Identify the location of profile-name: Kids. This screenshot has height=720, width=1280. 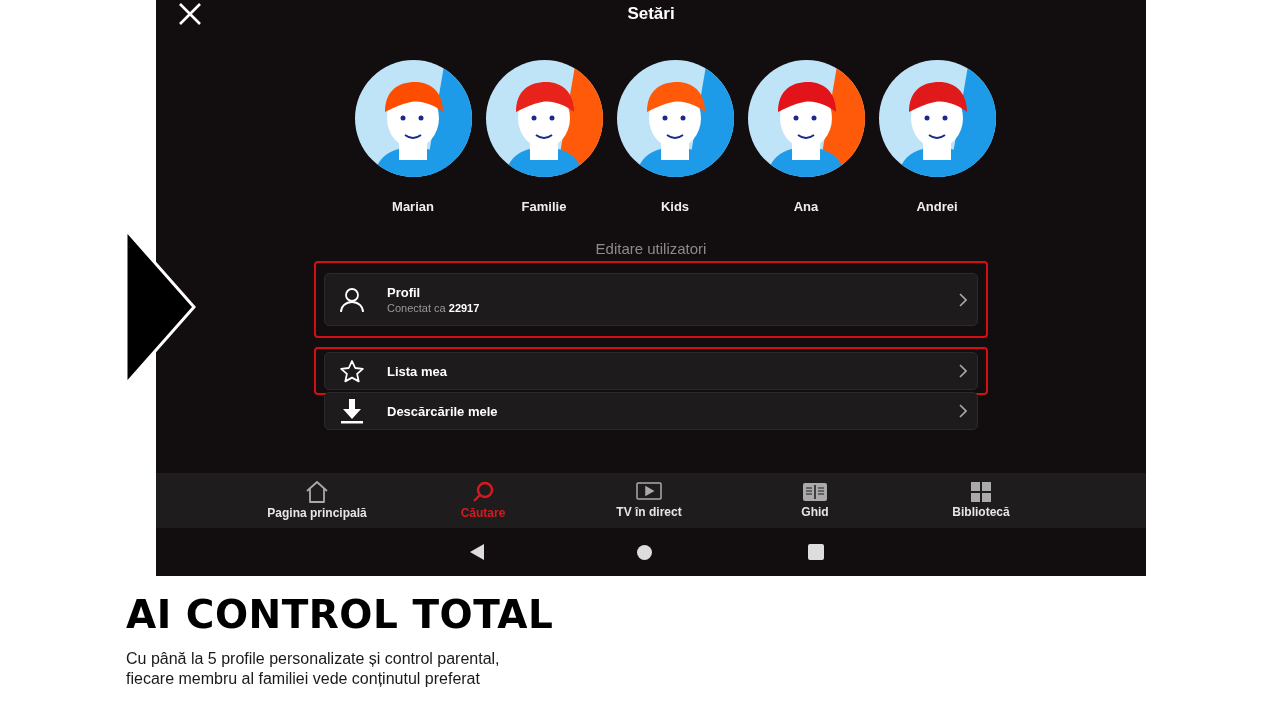
(675, 206).